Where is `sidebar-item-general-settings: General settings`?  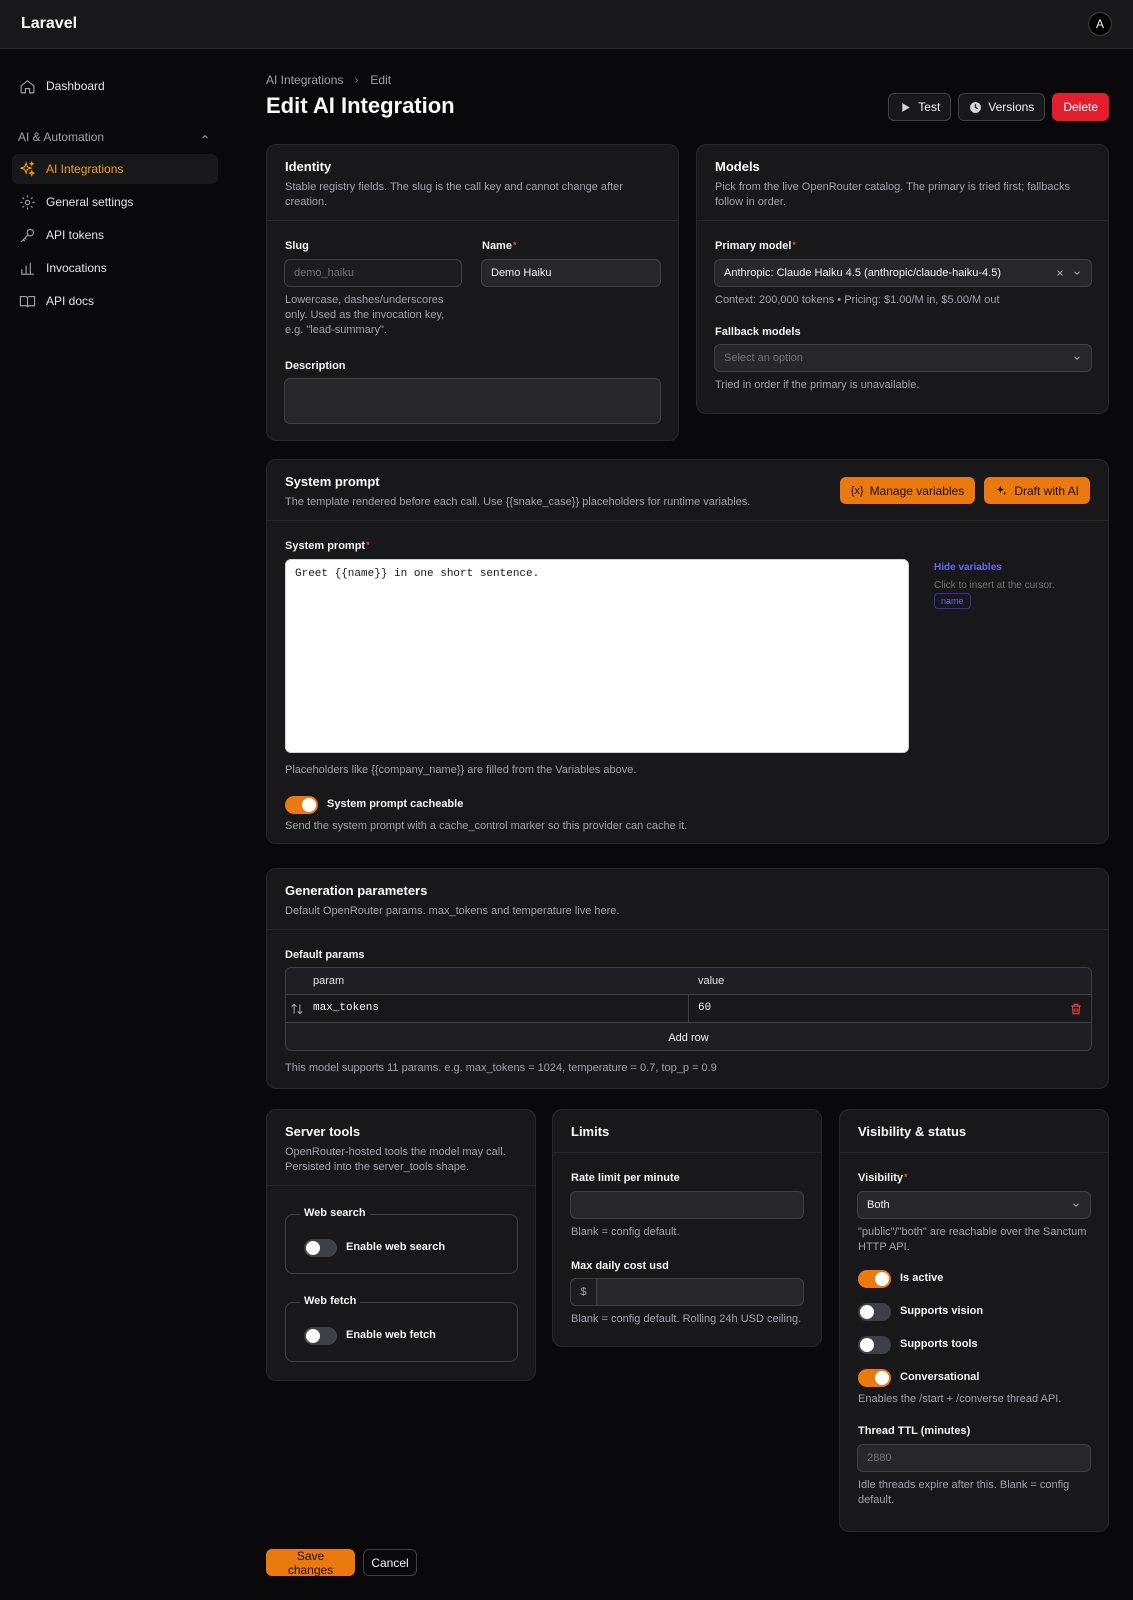
sidebar-item-general-settings: General settings is located at coordinates (115, 202).